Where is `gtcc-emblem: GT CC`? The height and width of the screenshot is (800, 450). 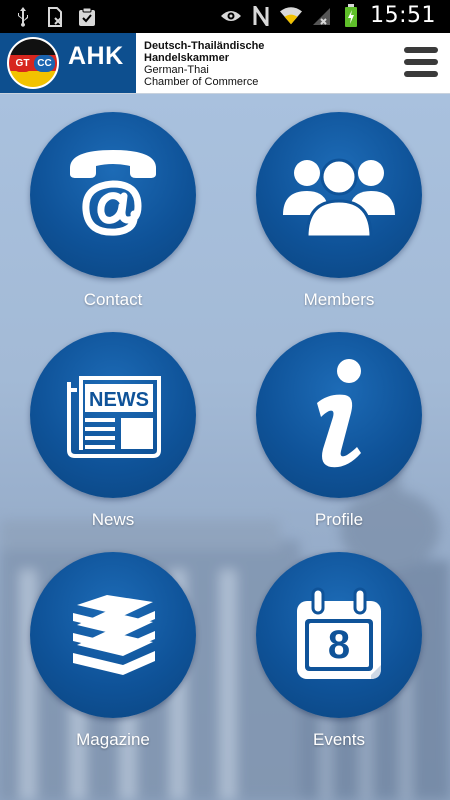 gtcc-emblem: GT CC is located at coordinates (33, 63).